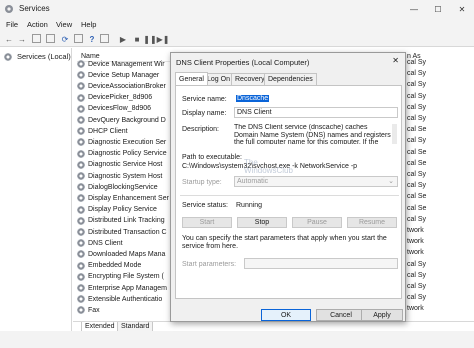 Image resolution: width=474 pixels, height=348 pixels. Describe the element at coordinates (394, 134) in the screenshot. I see `description-scrollbar` at that location.